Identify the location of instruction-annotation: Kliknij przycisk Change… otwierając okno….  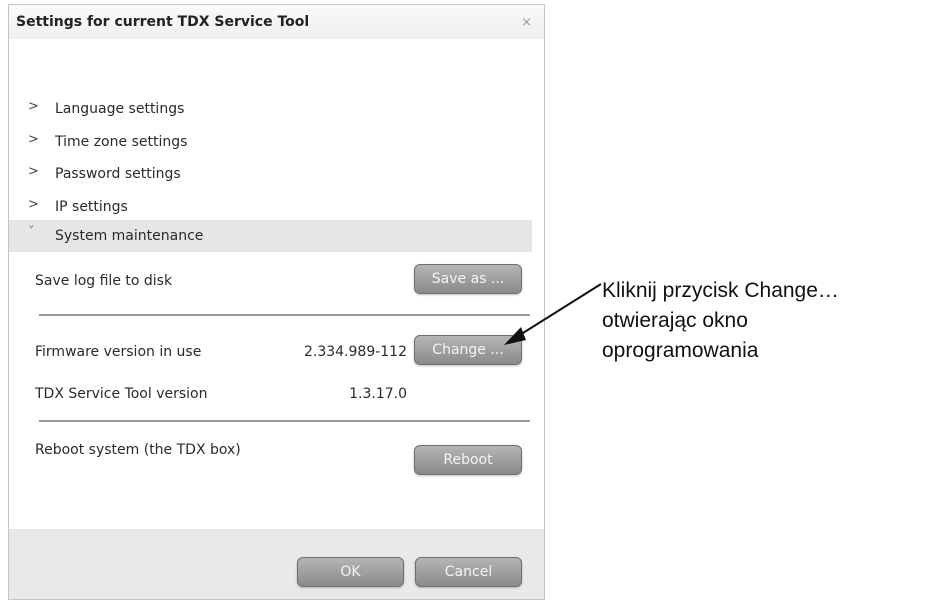
(720, 321).